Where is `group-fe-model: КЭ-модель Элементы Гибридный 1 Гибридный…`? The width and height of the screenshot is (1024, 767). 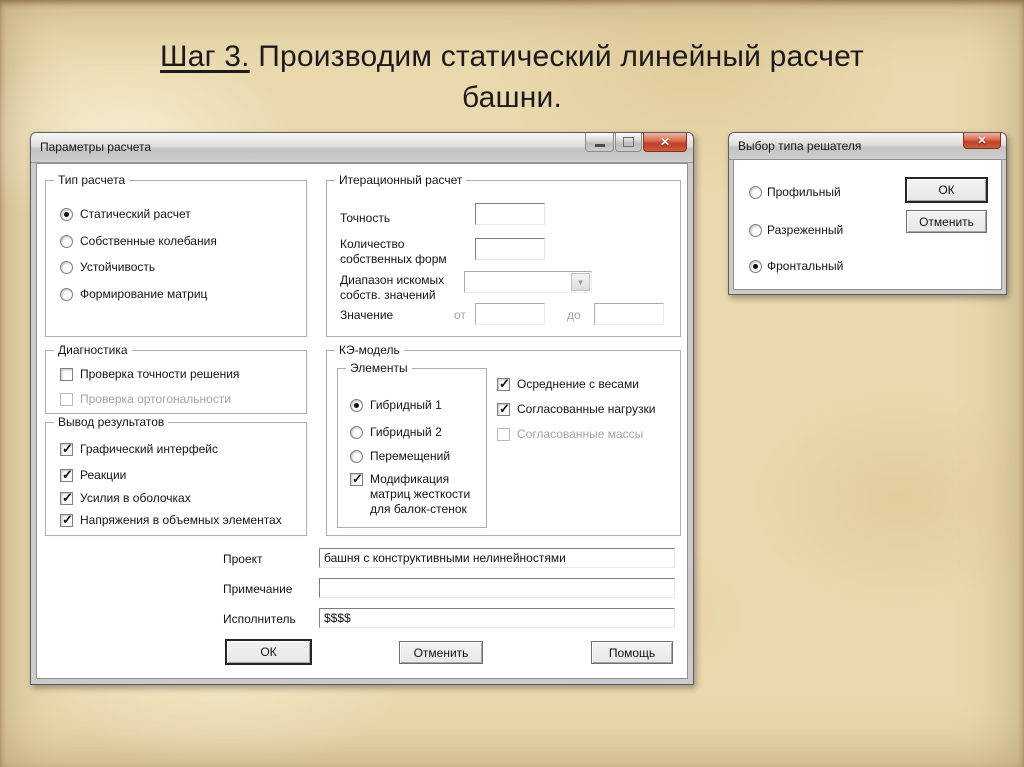
group-fe-model: КЭ-модель Элементы Гибридный 1 Гибридный… is located at coordinates (503, 439).